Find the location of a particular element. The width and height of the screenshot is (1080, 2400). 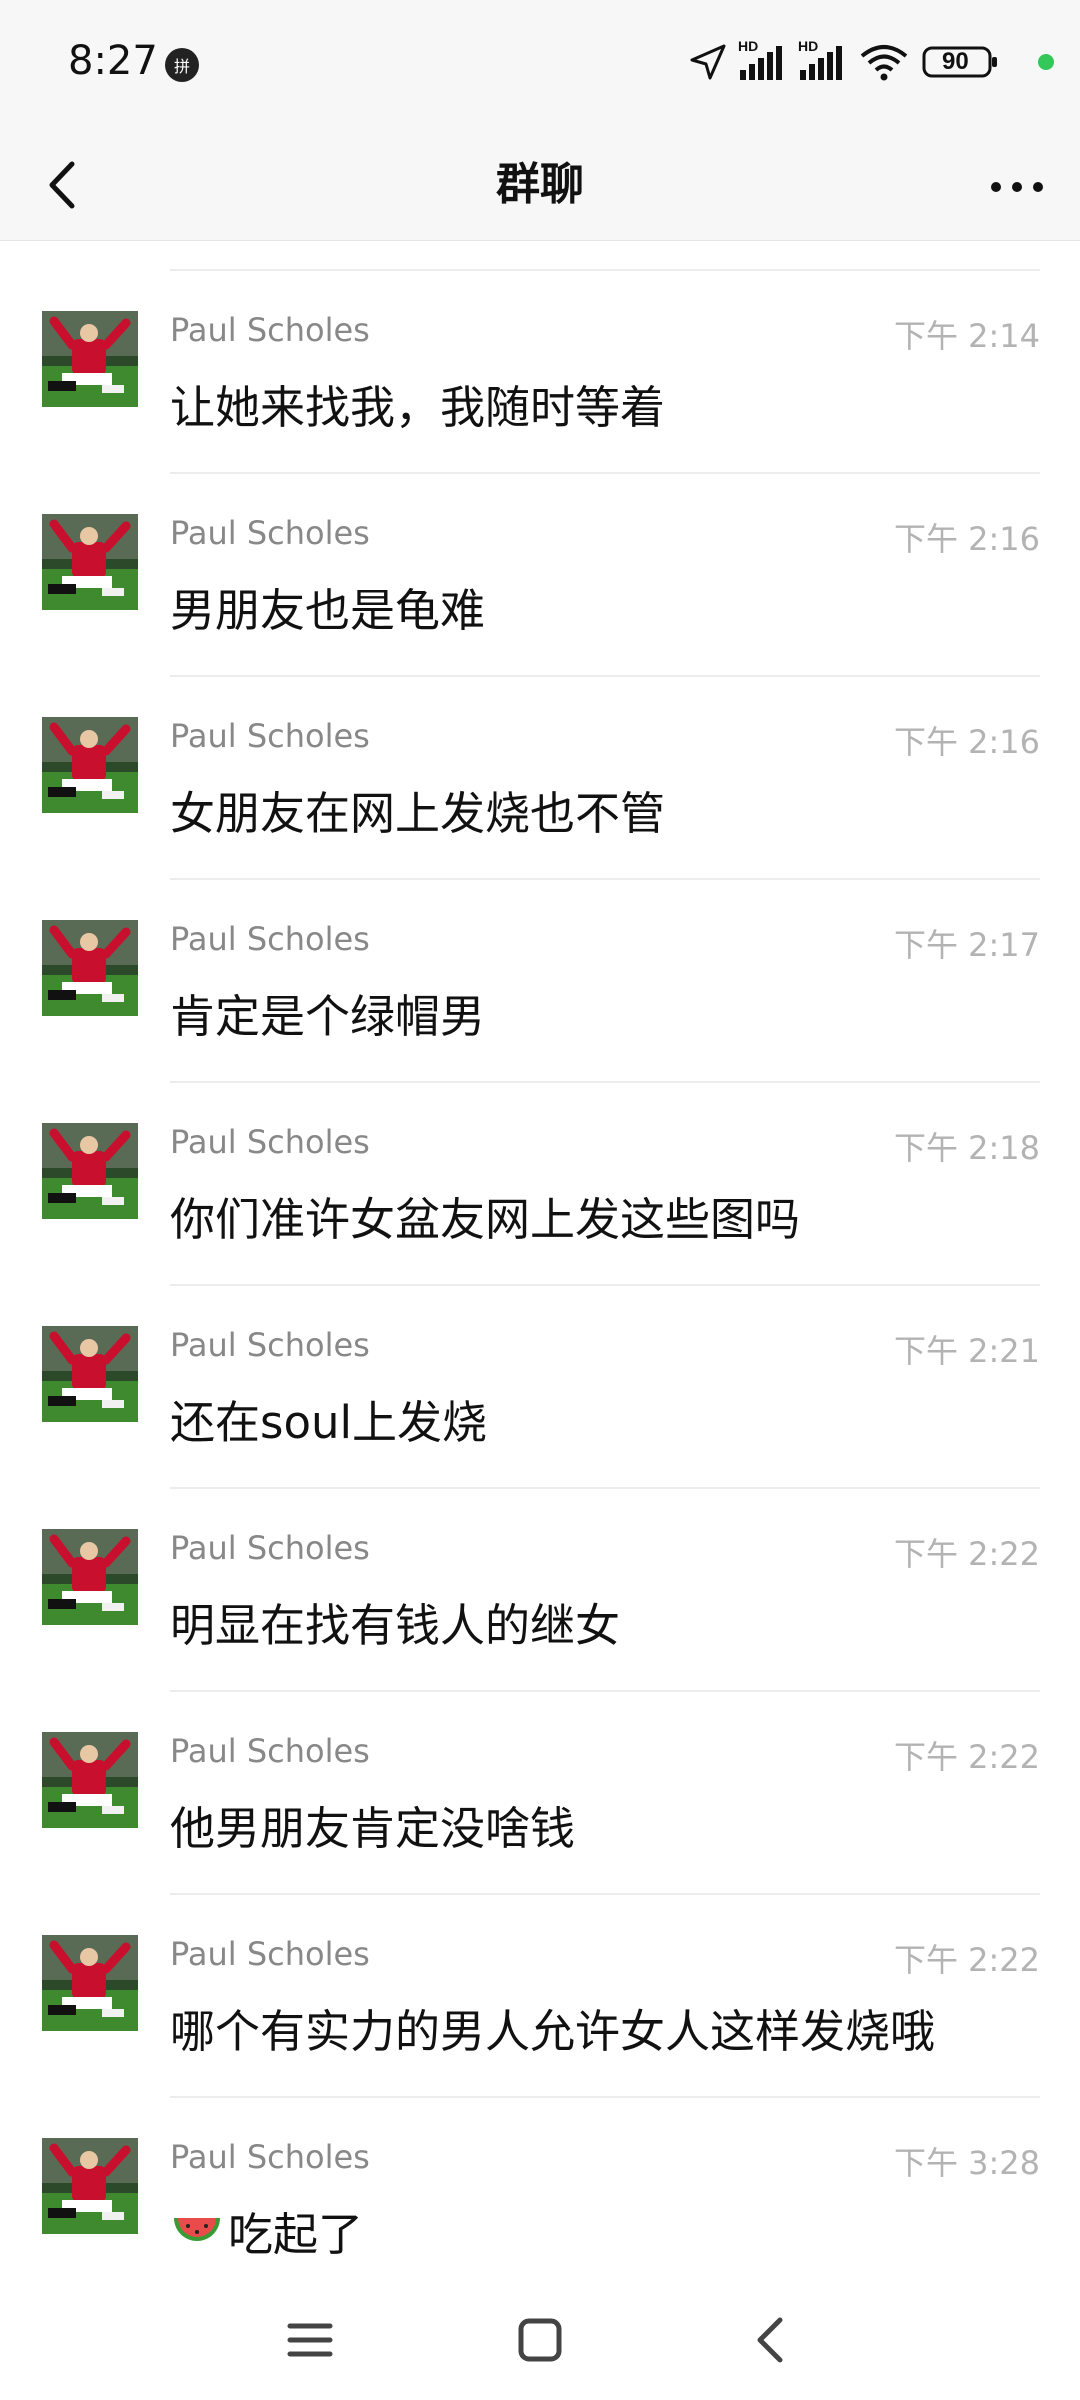

message-text: 男朋友也是龟难 is located at coordinates (327, 606).